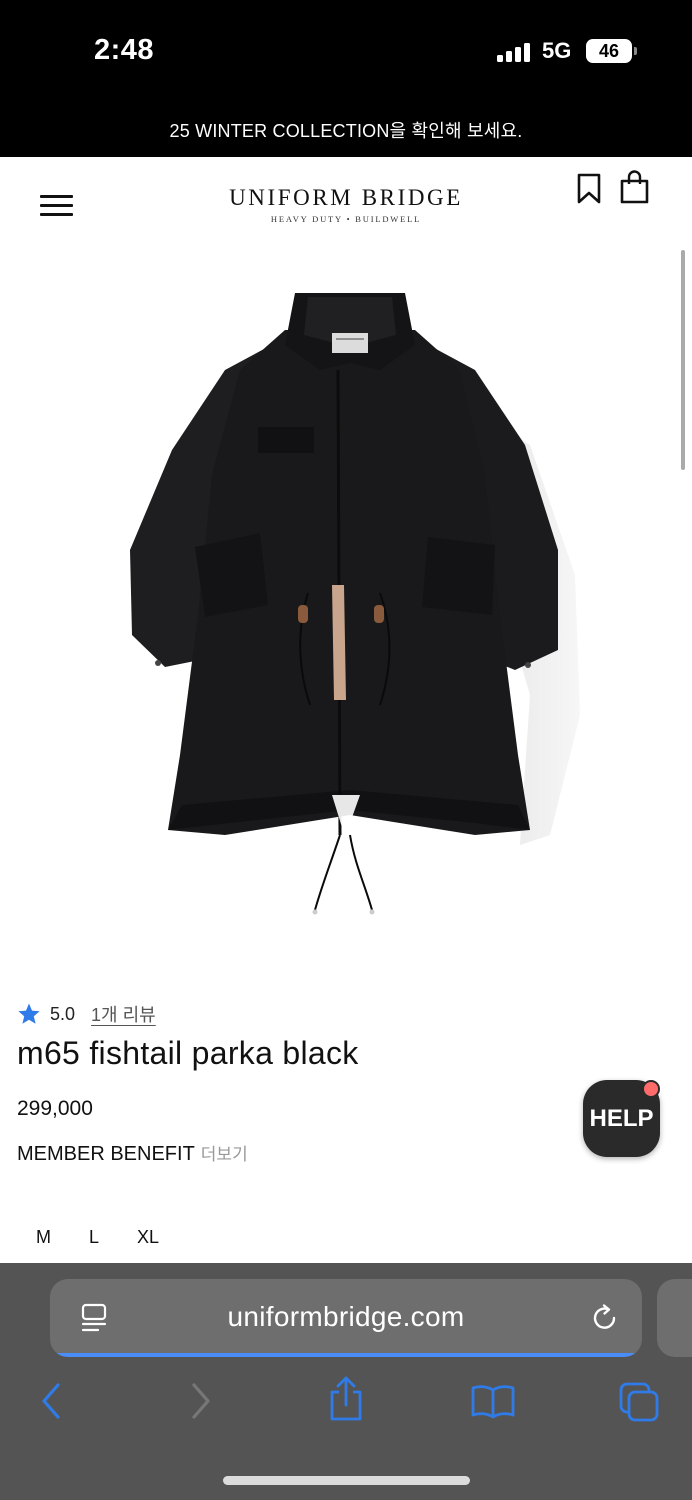 This screenshot has width=692, height=1500. I want to click on network-label: 5G, so click(557, 50).